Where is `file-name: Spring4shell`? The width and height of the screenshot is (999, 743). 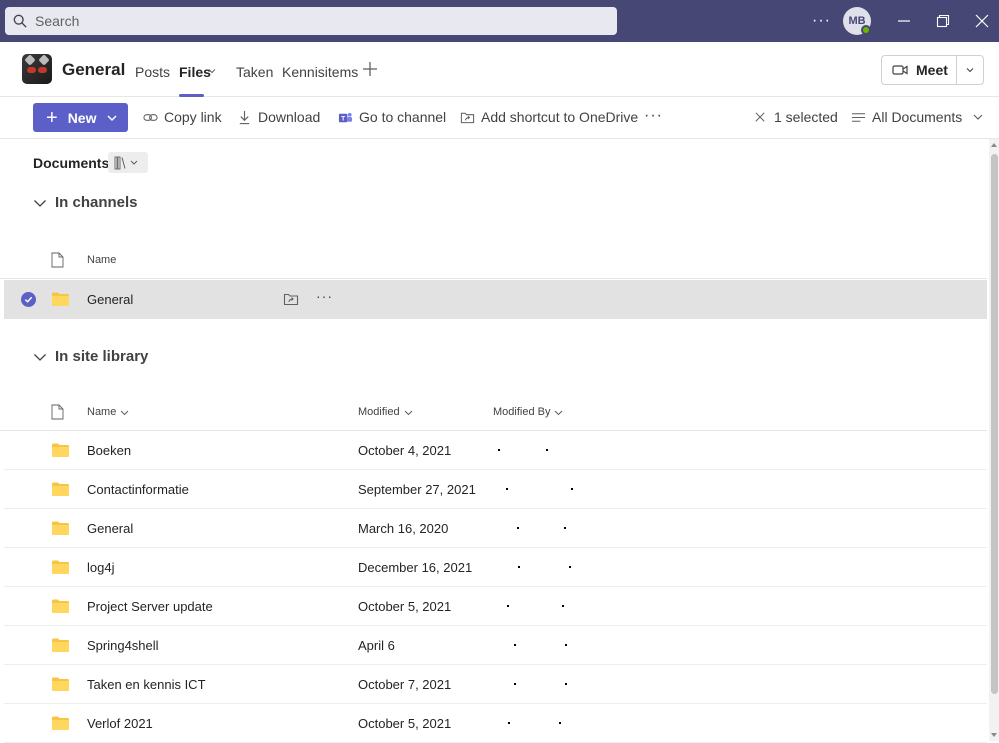
file-name: Spring4shell is located at coordinates (123, 645).